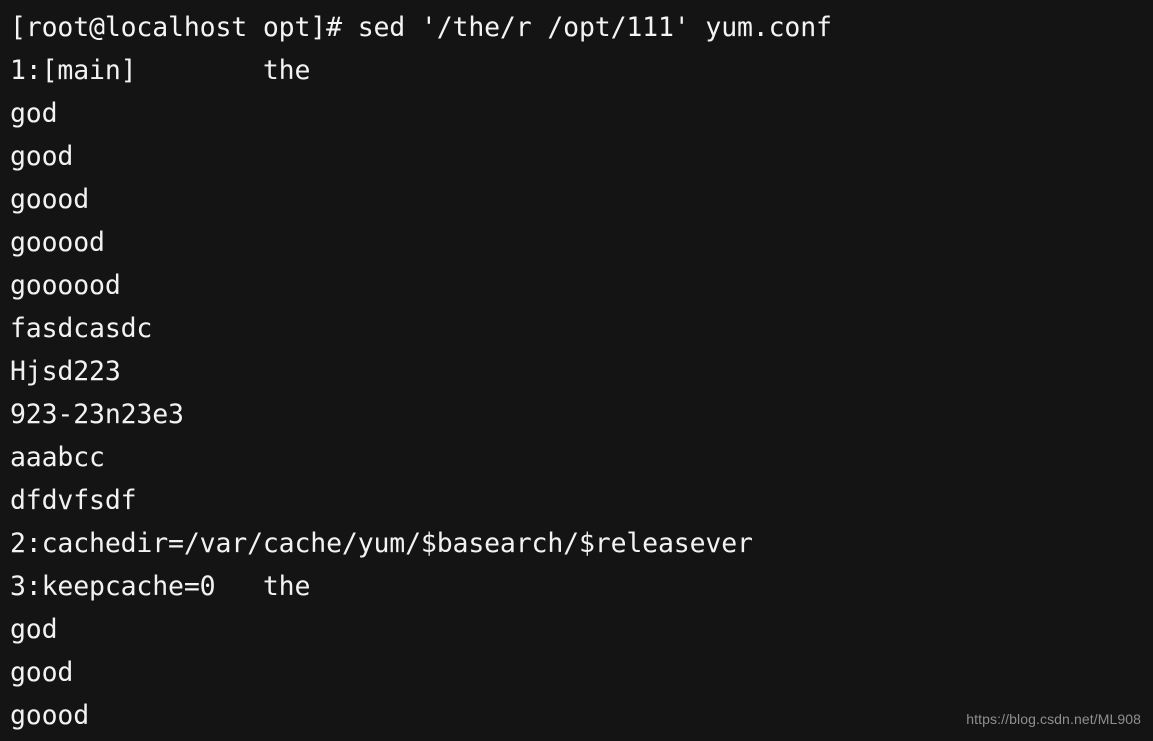 This screenshot has height=741, width=1153. What do you see at coordinates (57, 457) in the screenshot?
I see `terminal-line-aaabcc: aaabcc` at bounding box center [57, 457].